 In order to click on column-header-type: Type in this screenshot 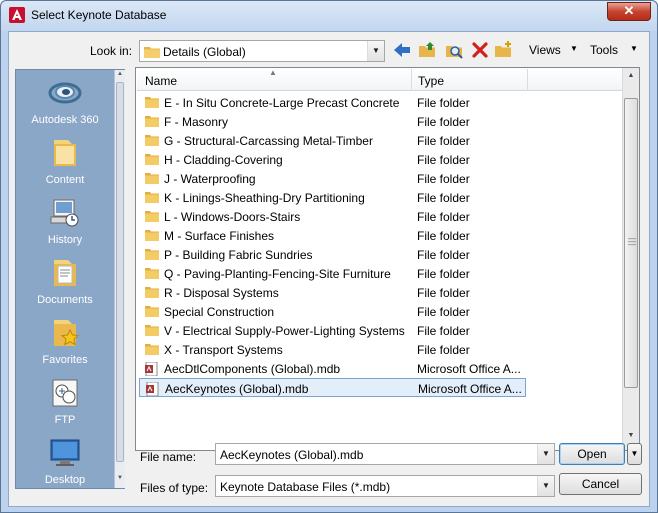, I will do `click(431, 81)`.